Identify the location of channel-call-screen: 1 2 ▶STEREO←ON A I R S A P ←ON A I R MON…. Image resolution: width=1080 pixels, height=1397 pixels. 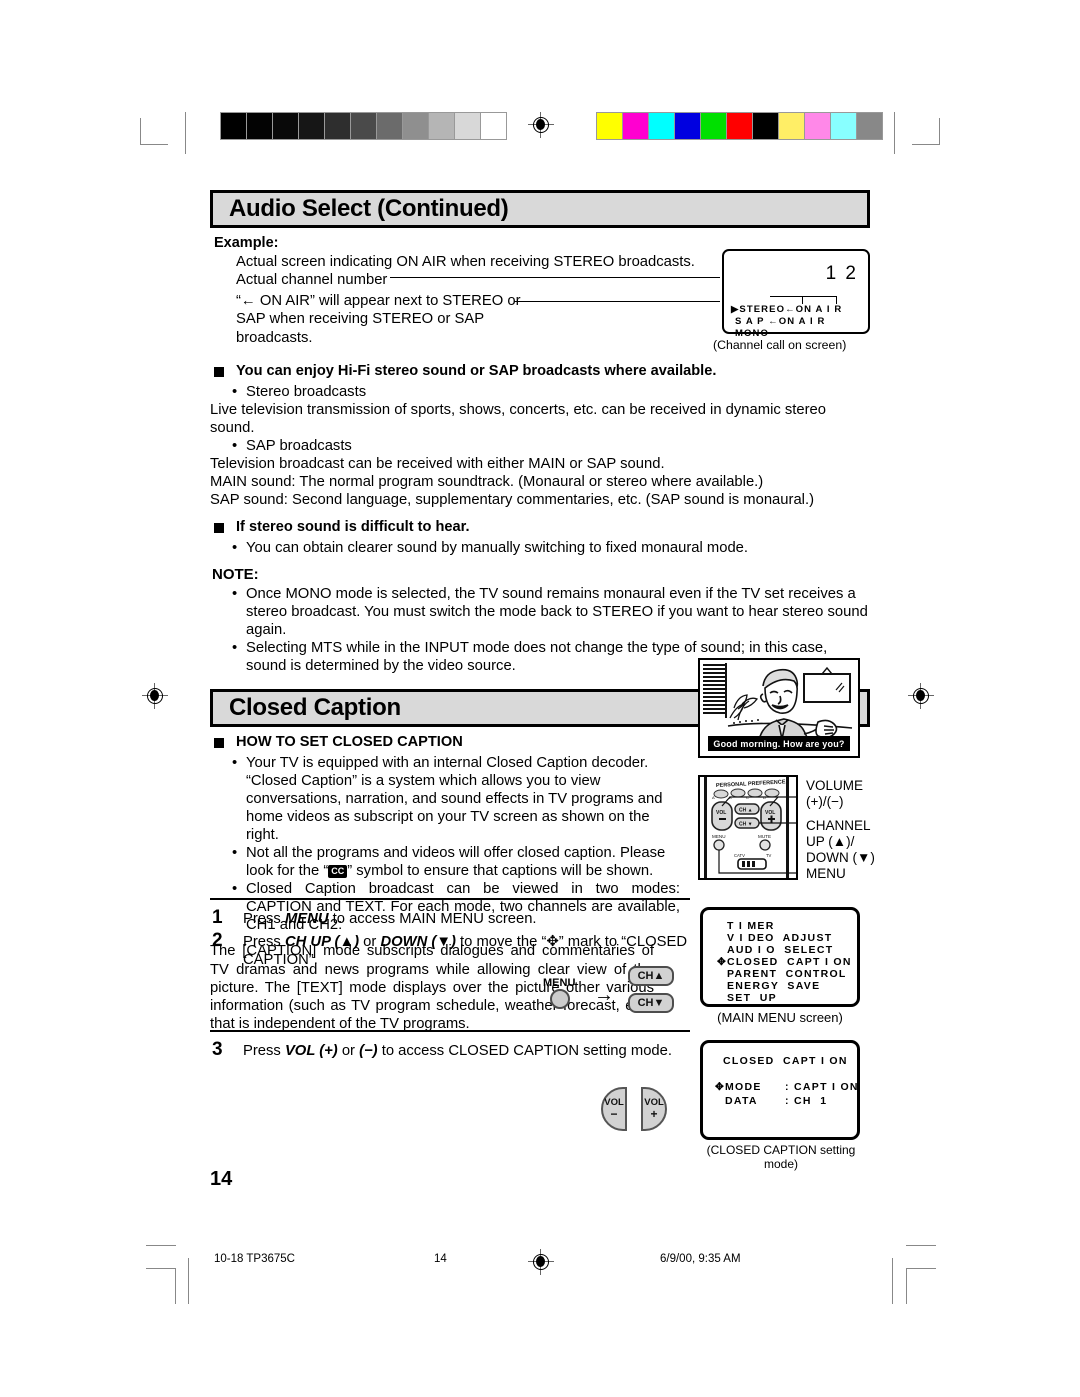
(796, 294).